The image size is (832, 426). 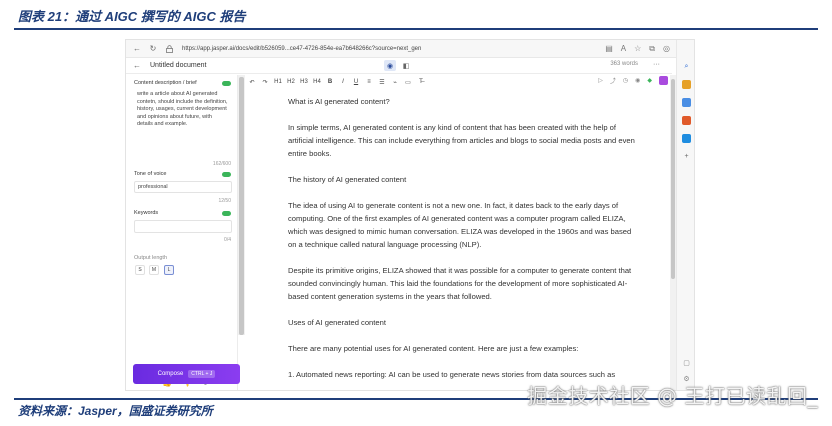 What do you see at coordinates (226, 174) in the screenshot?
I see `tone-toggle` at bounding box center [226, 174].